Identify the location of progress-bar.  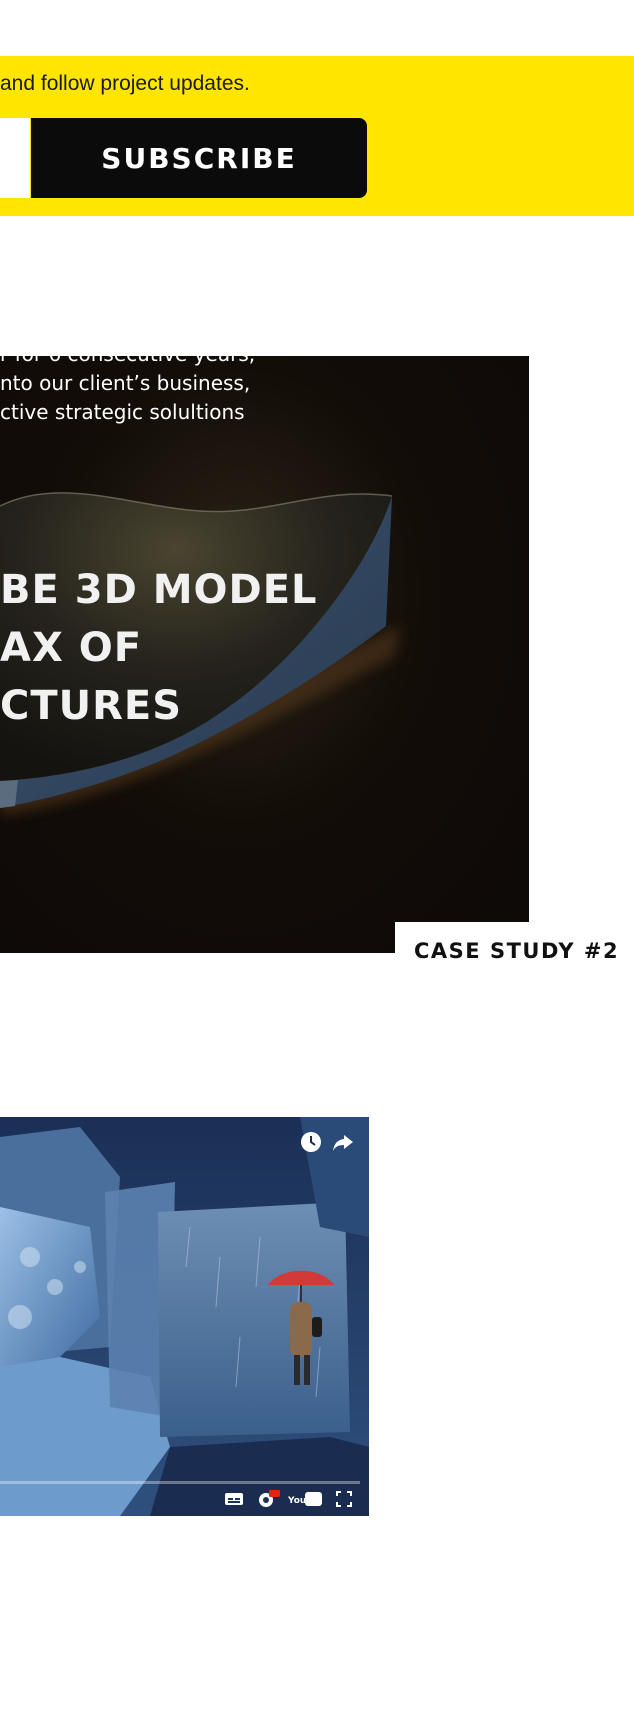
(180, 1482).